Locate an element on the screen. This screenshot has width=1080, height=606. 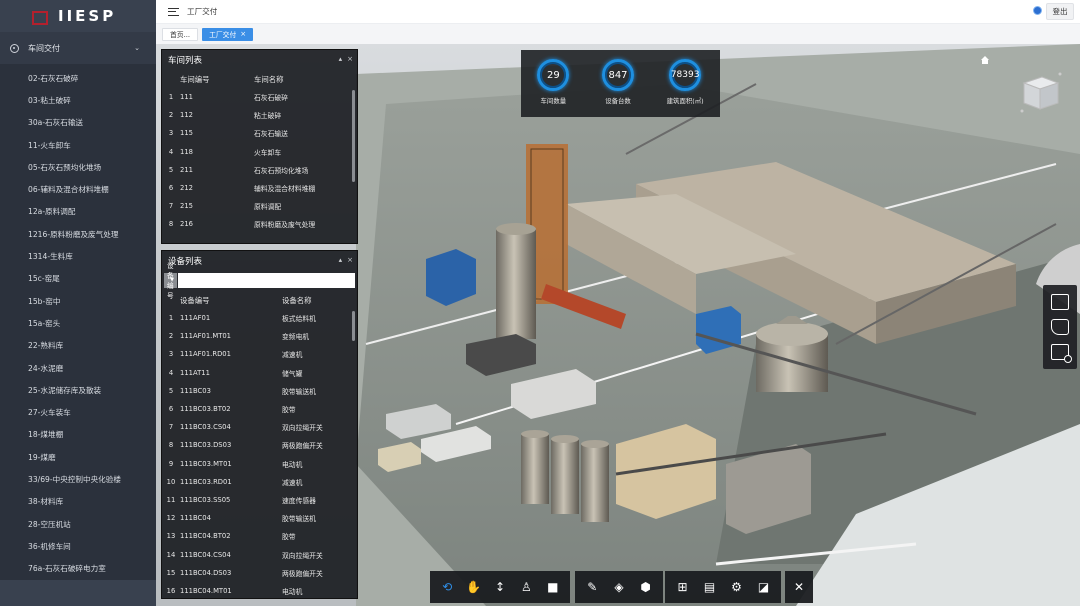
table-row: 1 111AF01 板式给料机 is located at coordinates (259, 318).